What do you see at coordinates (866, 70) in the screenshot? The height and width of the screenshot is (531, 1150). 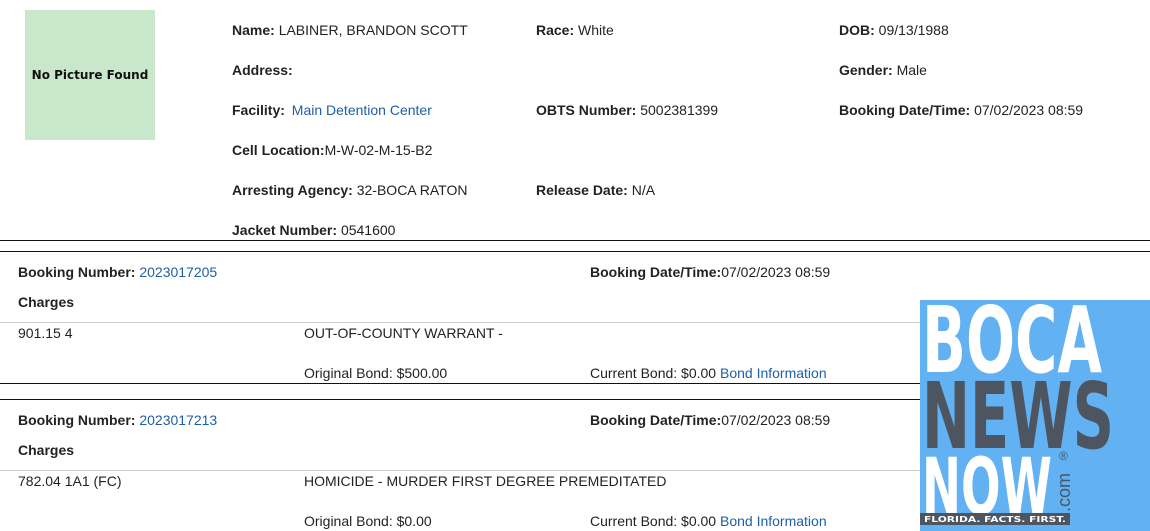 I see `gender-label: Gender:` at bounding box center [866, 70].